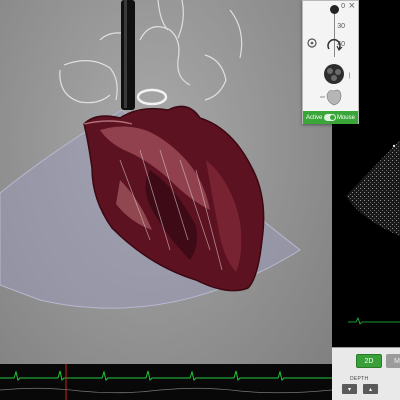 This screenshot has width=400, height=400. What do you see at coordinates (349, 389) in the screenshot?
I see `depth-decrease-button: ▾` at bounding box center [349, 389].